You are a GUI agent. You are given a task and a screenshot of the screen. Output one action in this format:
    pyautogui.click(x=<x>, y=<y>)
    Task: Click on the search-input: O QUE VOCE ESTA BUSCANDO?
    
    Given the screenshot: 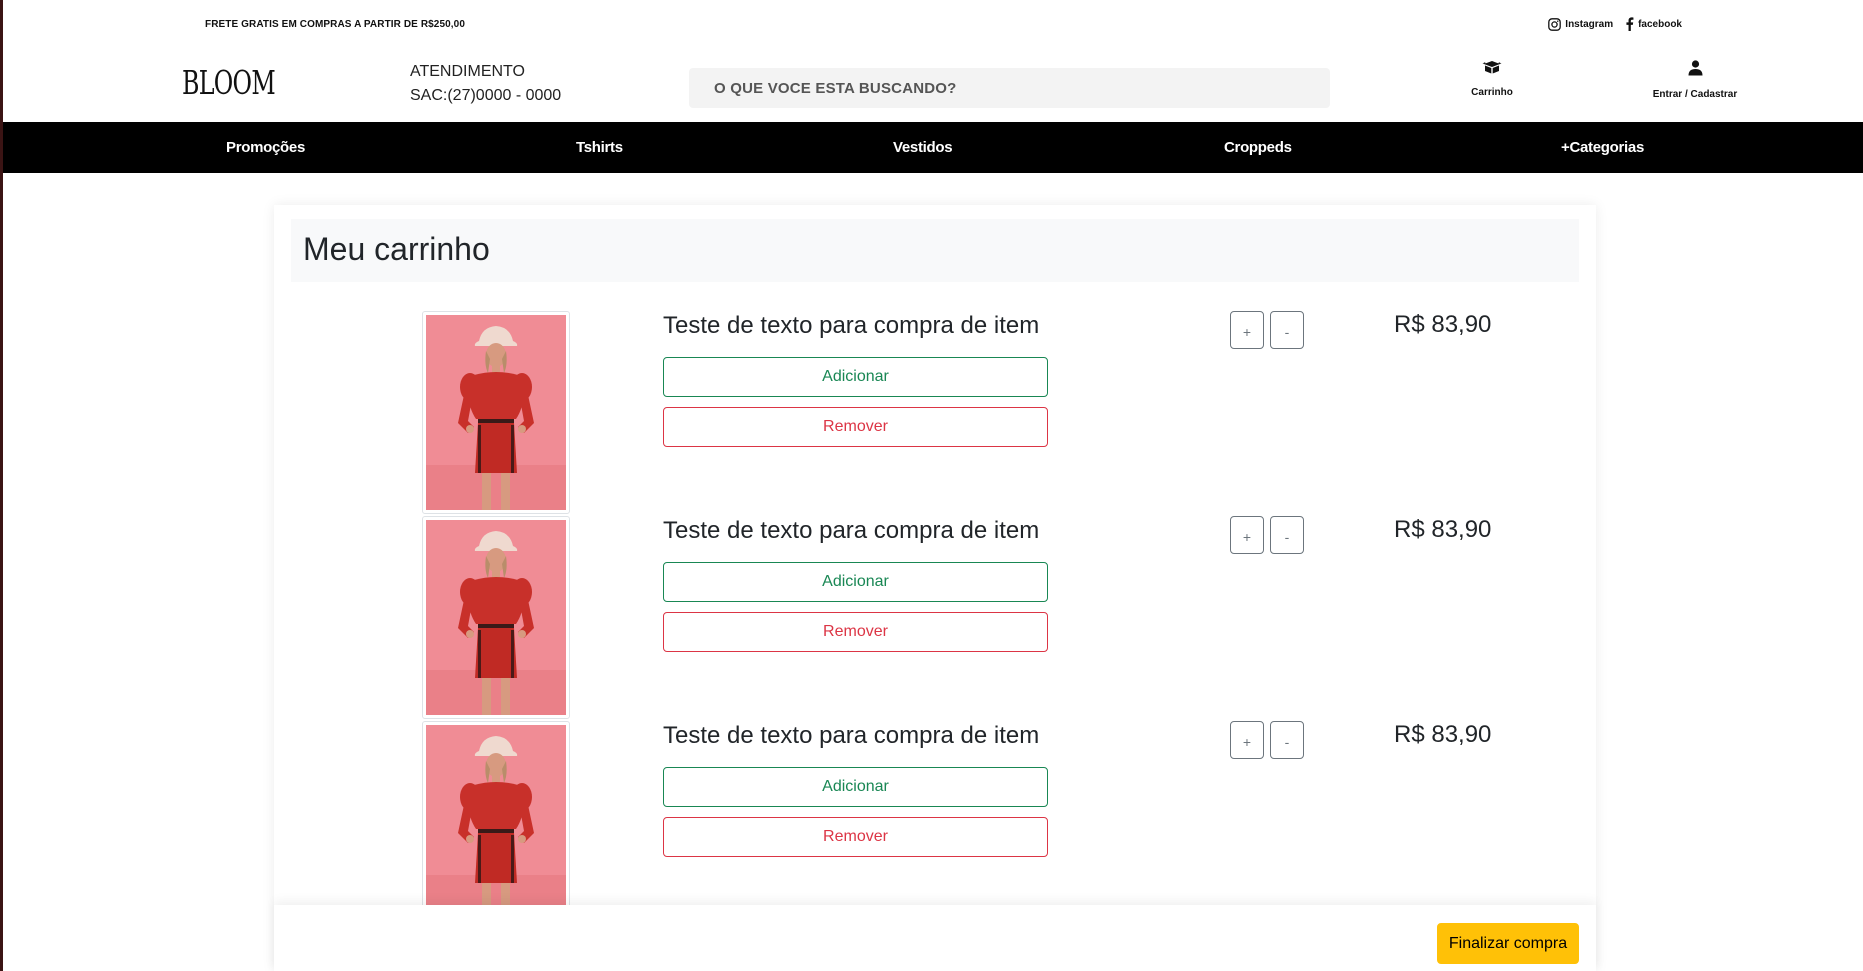 What is the action you would take?
    pyautogui.click(x=1009, y=88)
    